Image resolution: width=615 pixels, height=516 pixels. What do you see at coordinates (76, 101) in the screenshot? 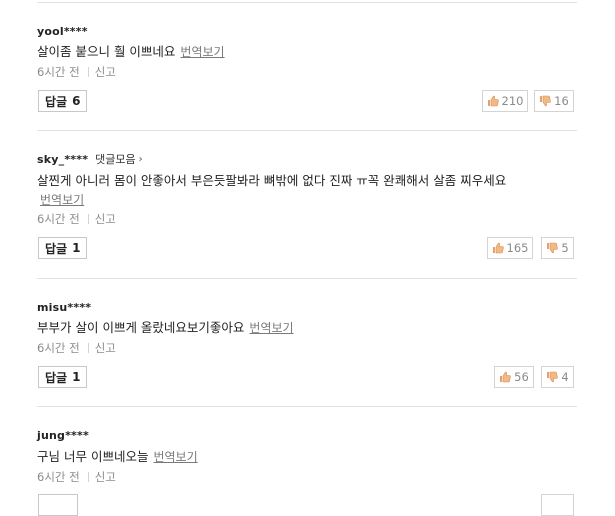
I see `reply-count: 6` at bounding box center [76, 101].